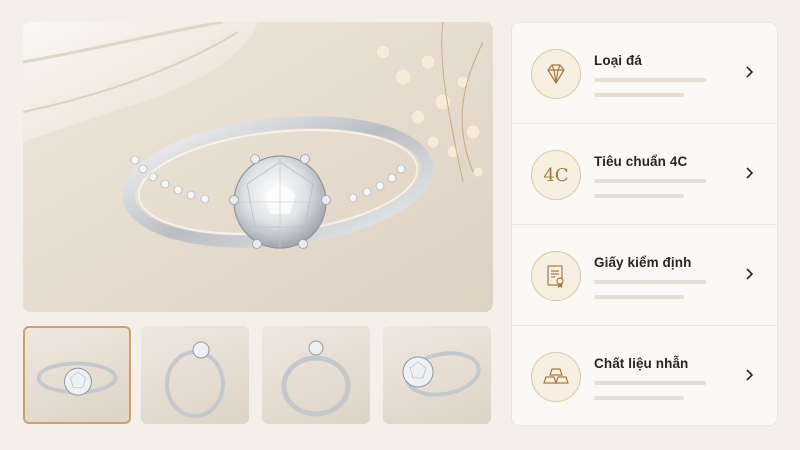 The height and width of the screenshot is (450, 800). Describe the element at coordinates (641, 363) in the screenshot. I see `info-row-label: Chất liệu nhẫn` at that location.